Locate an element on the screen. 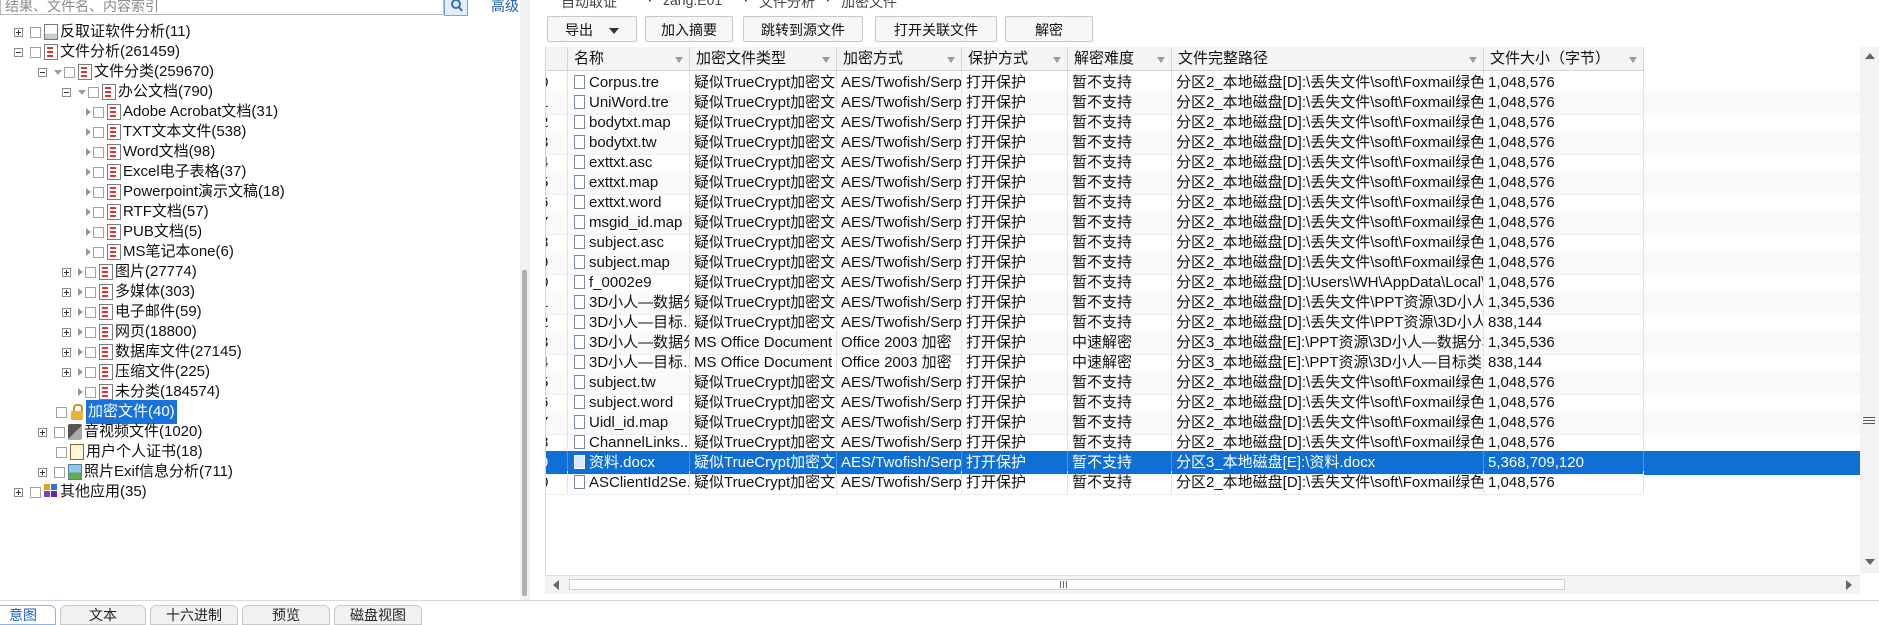 The height and width of the screenshot is (625, 1879). col-name-header: 名称 is located at coordinates (629, 59).